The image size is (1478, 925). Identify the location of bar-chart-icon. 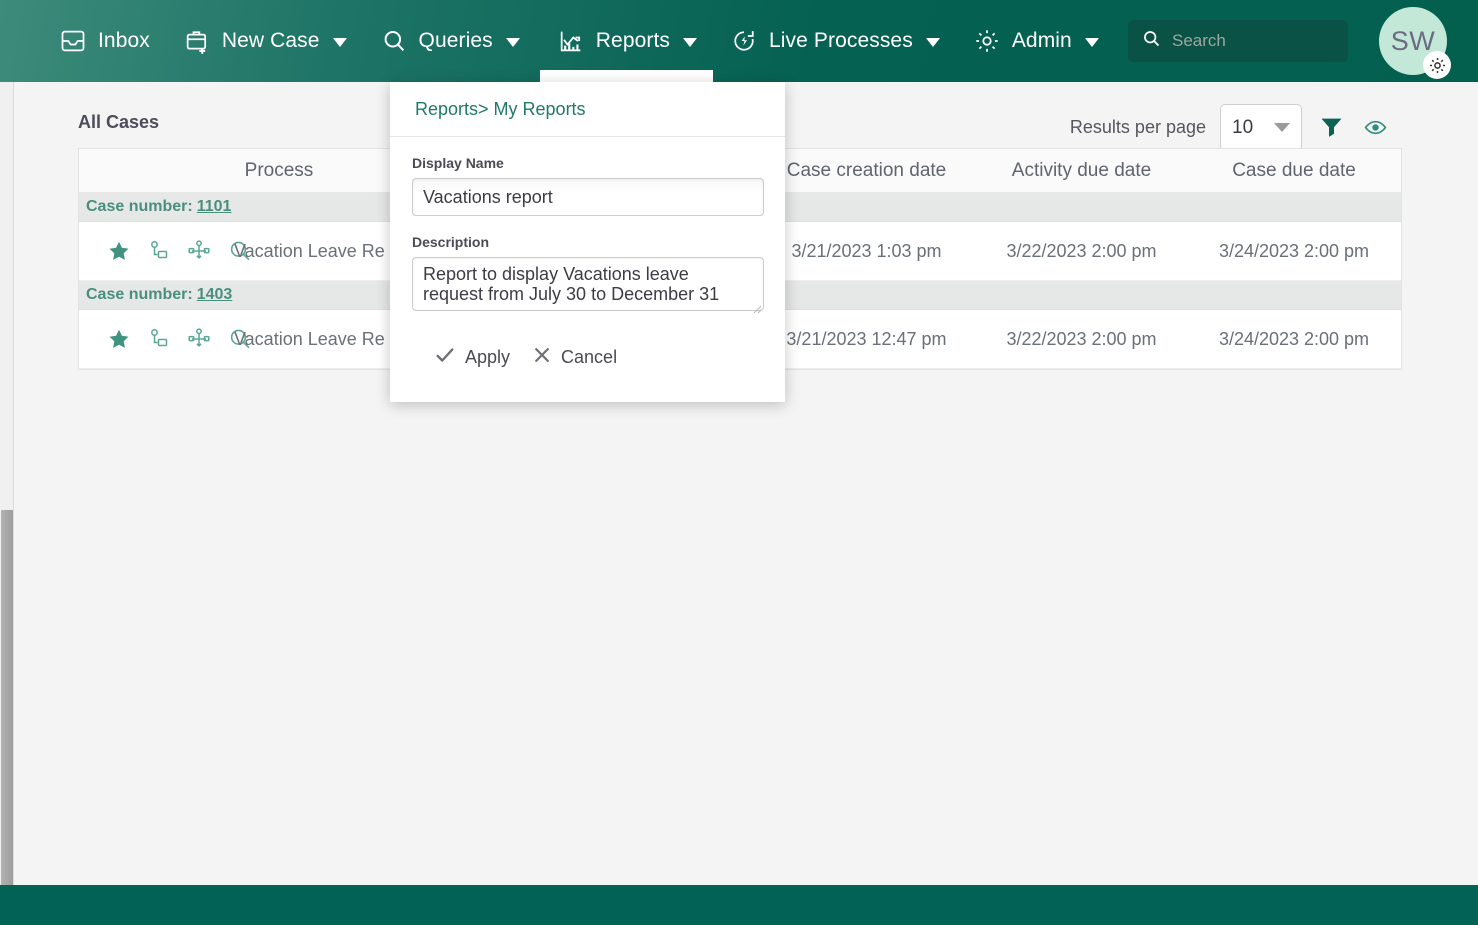
(571, 41).